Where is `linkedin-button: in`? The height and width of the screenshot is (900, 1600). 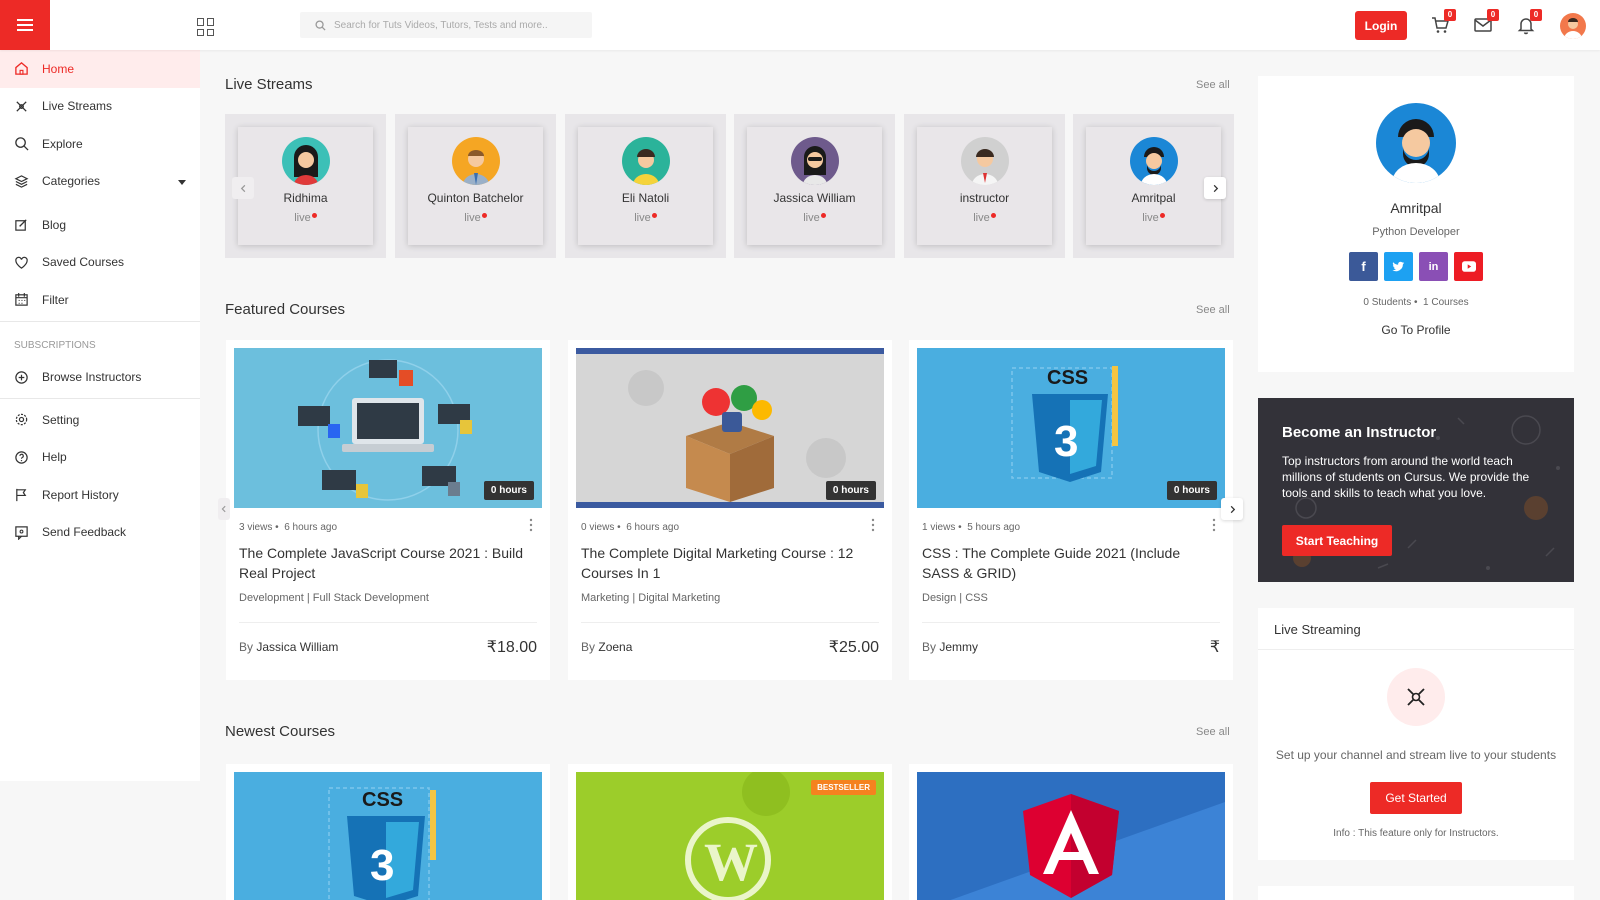
linkedin-button: in is located at coordinates (1433, 266).